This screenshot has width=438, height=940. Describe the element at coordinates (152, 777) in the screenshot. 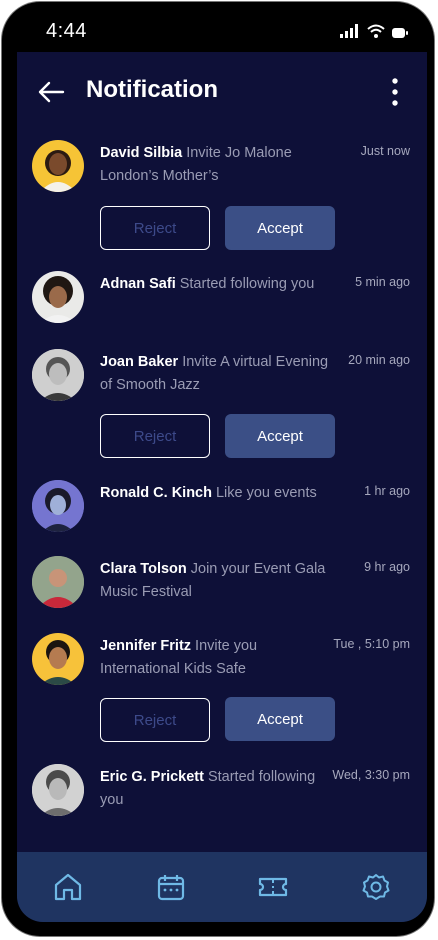

I see `notification-name: Eric G. Prickett` at that location.